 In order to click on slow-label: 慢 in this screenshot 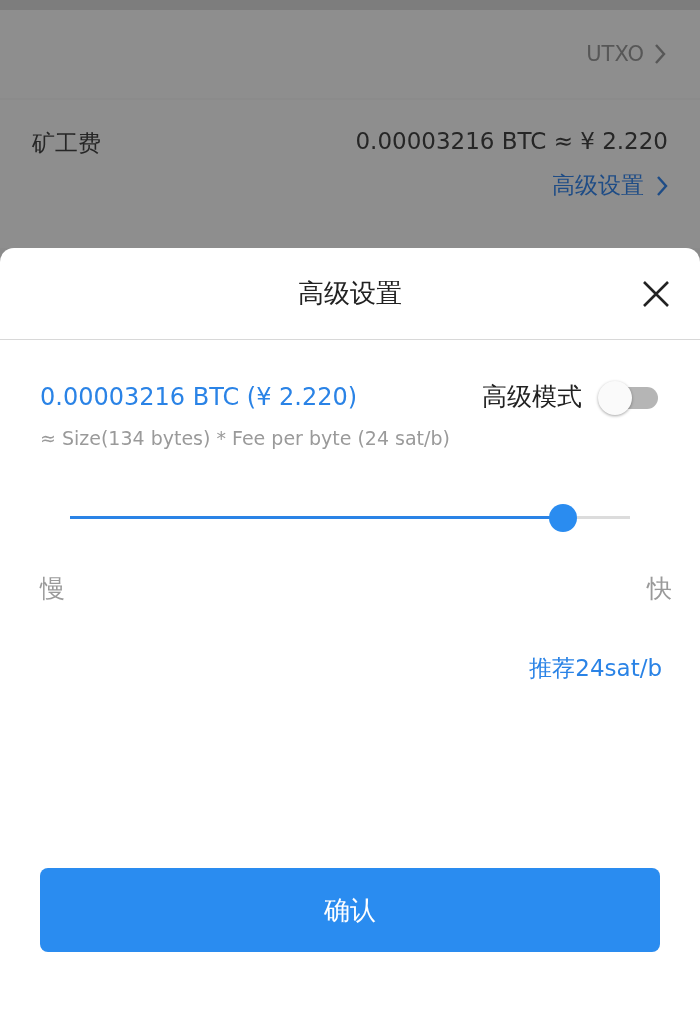, I will do `click(52, 589)`.